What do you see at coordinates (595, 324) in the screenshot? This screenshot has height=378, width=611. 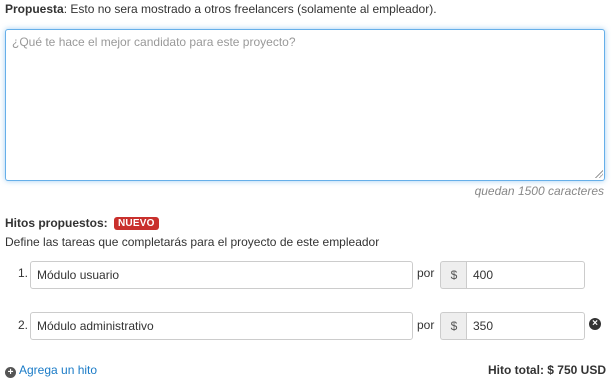 I see `remove-milestone-icon: ×` at bounding box center [595, 324].